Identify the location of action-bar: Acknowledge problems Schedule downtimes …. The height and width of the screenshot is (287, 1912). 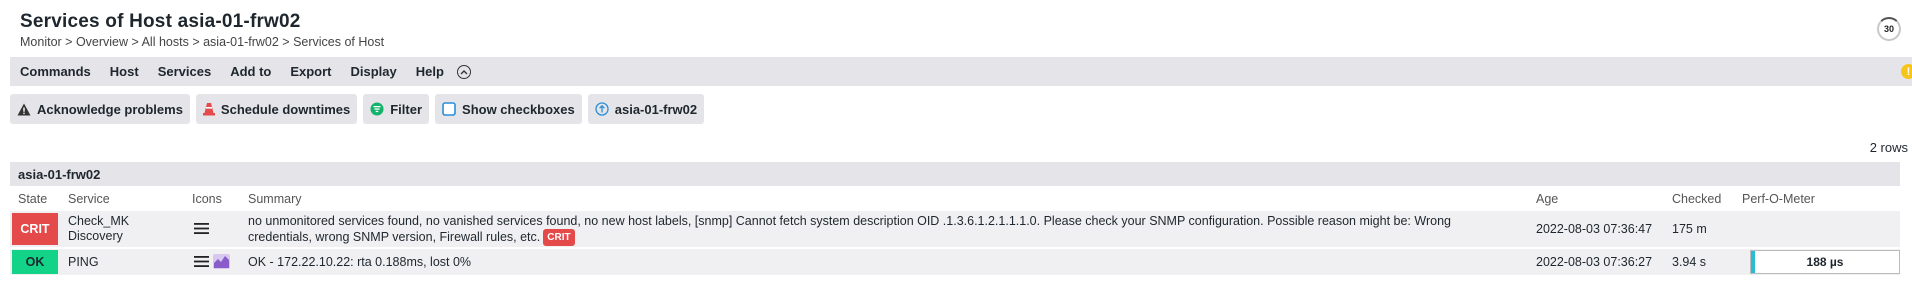
(357, 109).